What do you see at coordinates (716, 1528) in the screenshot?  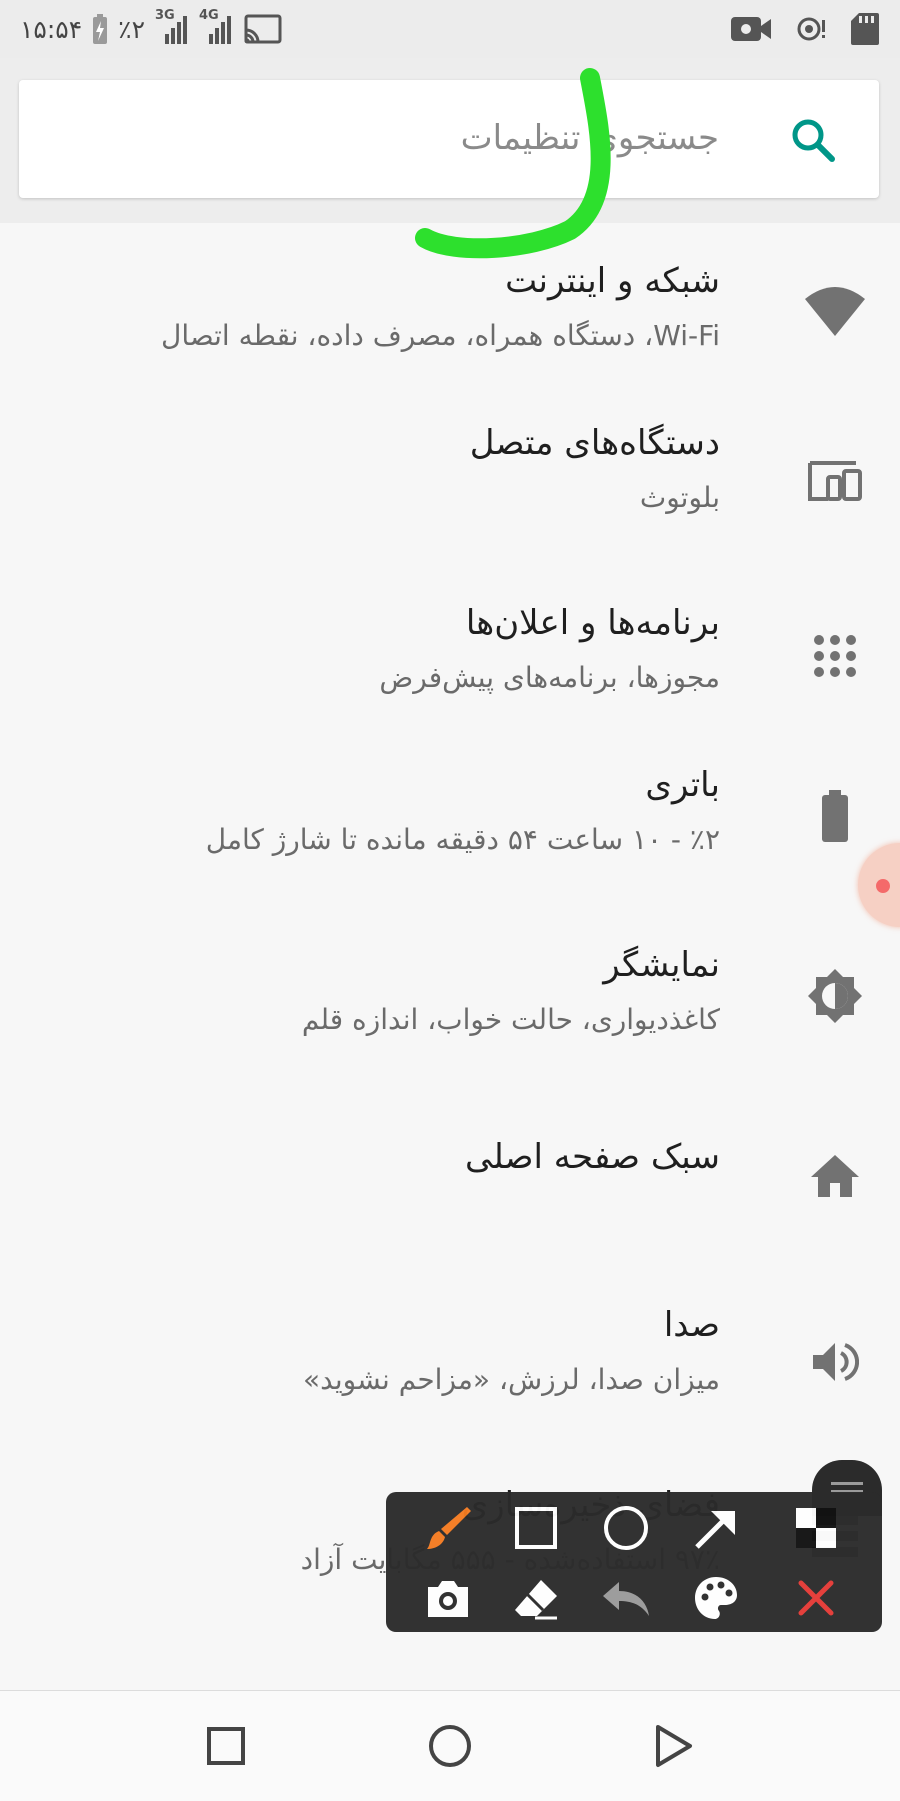 I see `arrow-icon` at bounding box center [716, 1528].